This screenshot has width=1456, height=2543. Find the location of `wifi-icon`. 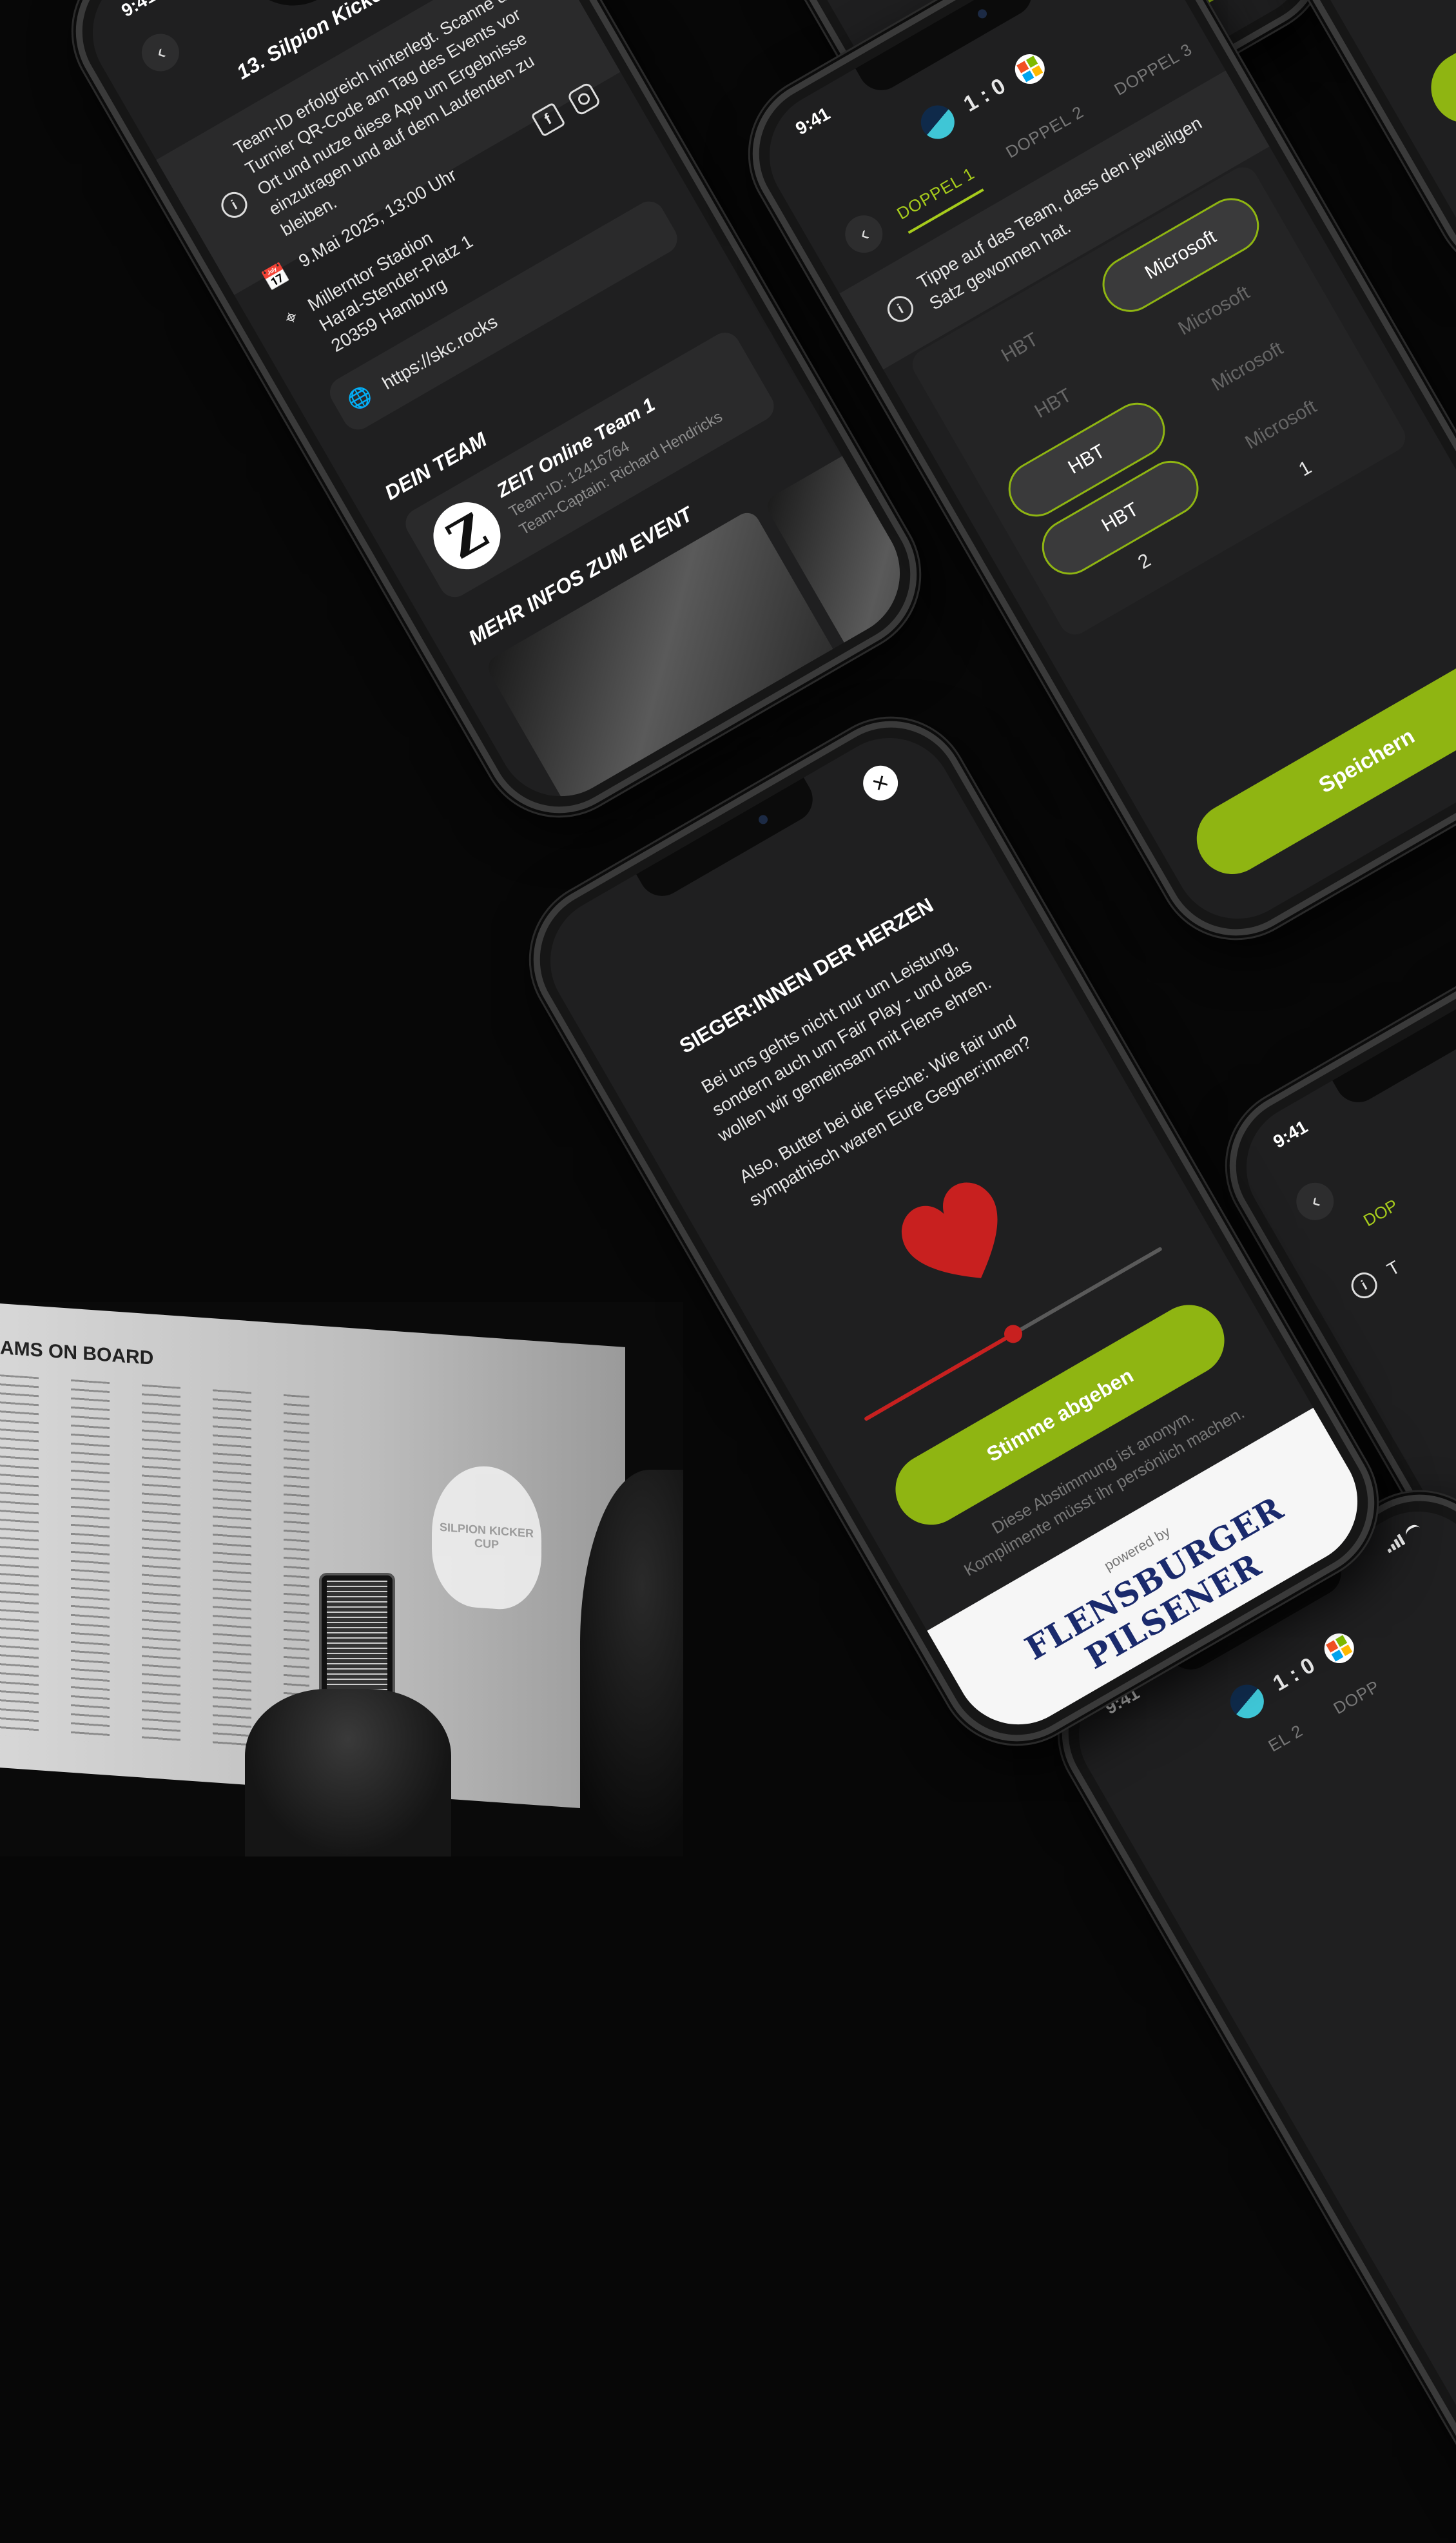

wifi-icon is located at coordinates (1413, 1531).